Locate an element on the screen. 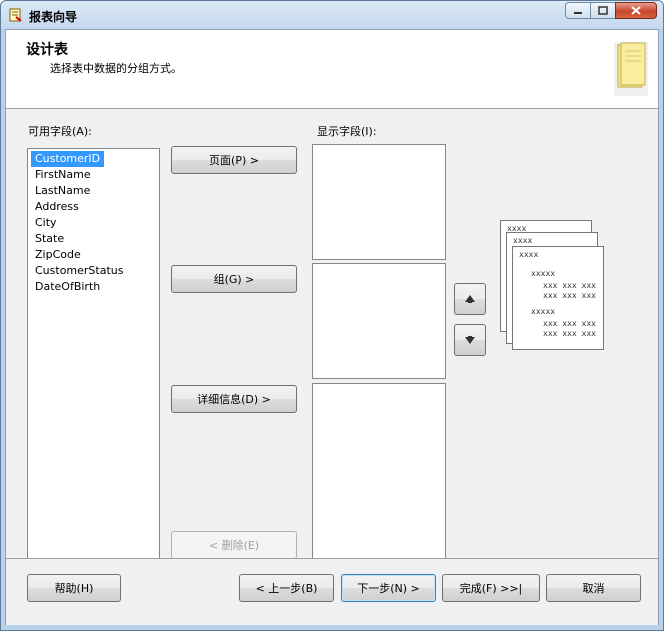  move-down-button is located at coordinates (470, 340).